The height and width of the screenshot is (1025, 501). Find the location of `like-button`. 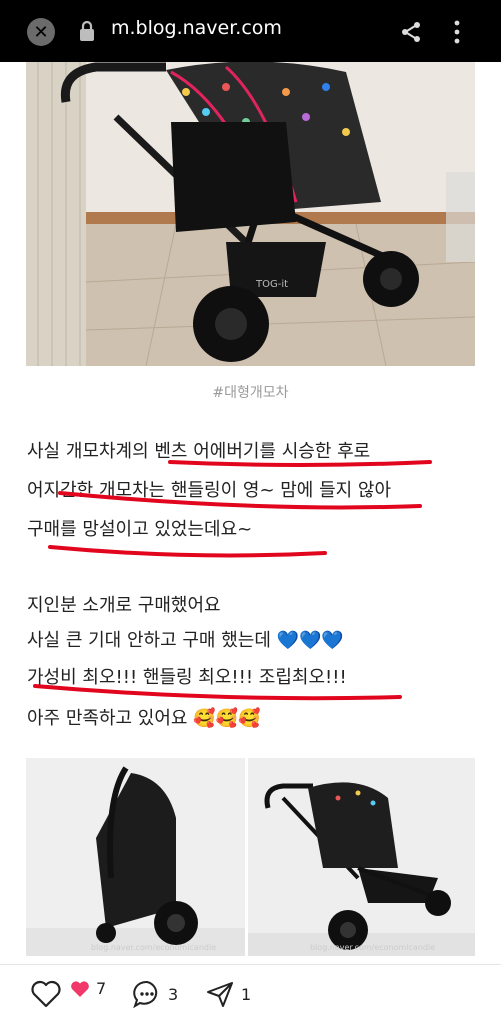

like-button is located at coordinates (46, 994).